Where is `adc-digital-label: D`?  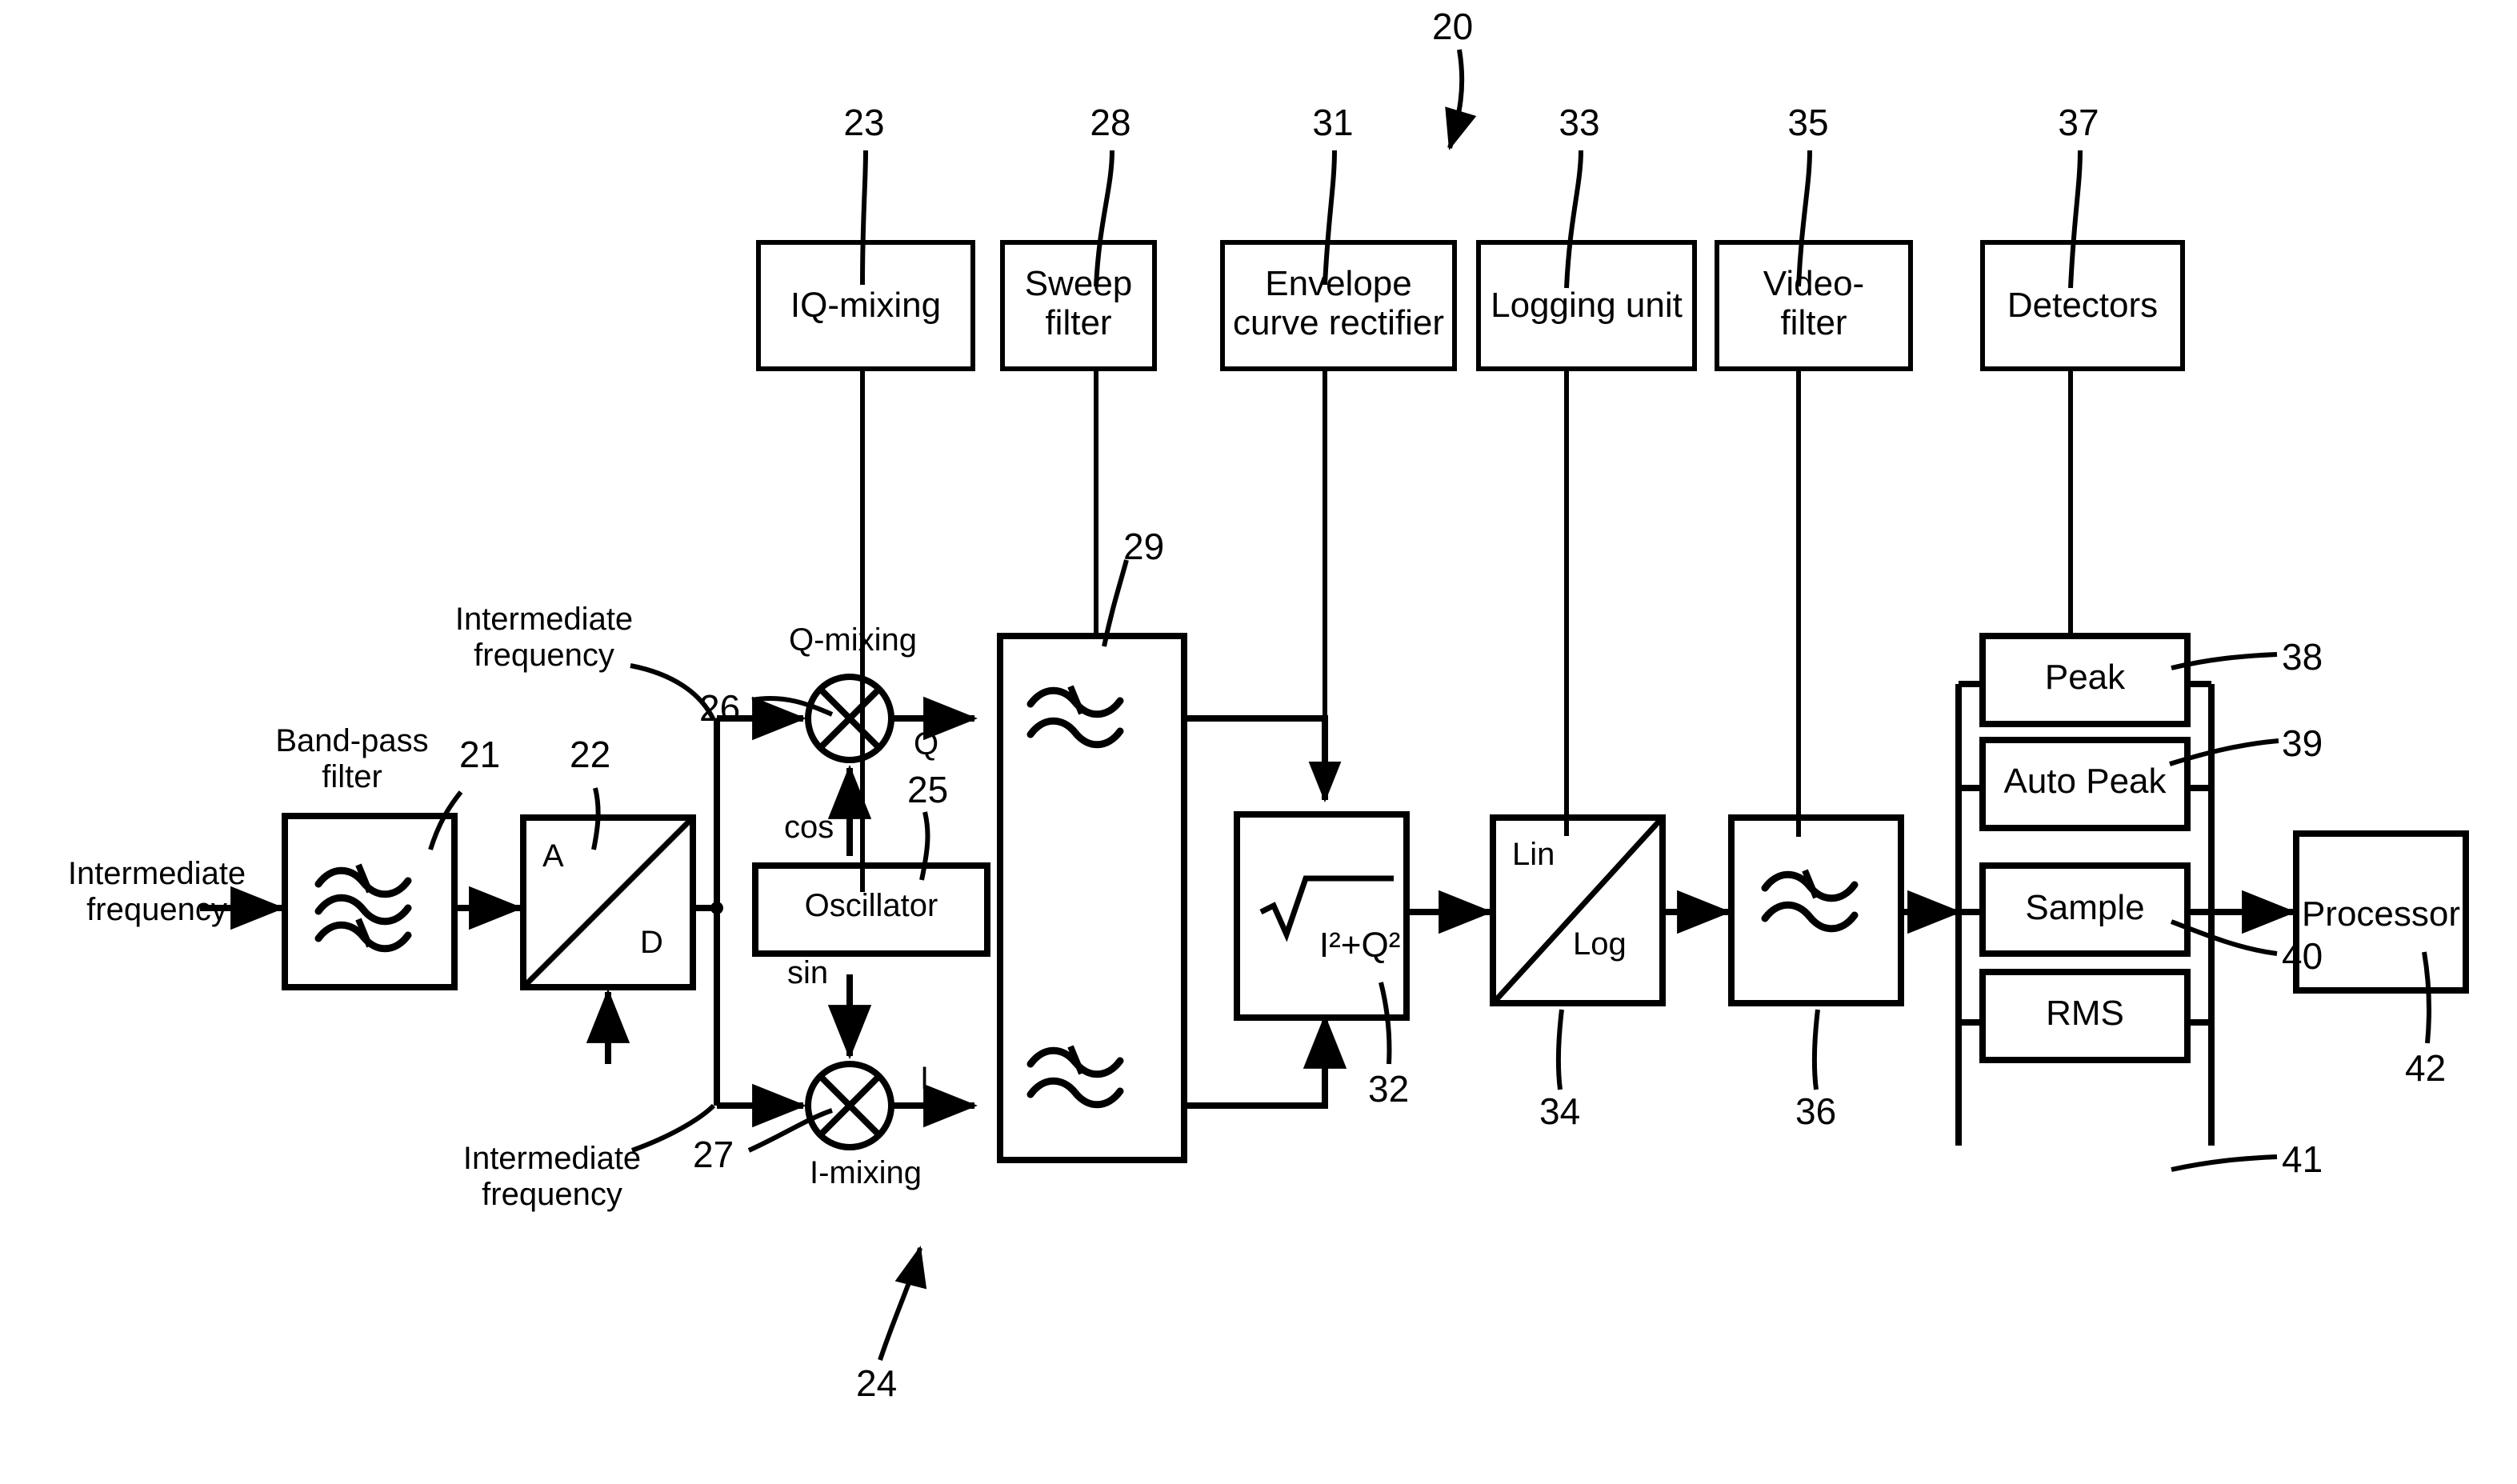
adc-digital-label: D is located at coordinates (651, 942).